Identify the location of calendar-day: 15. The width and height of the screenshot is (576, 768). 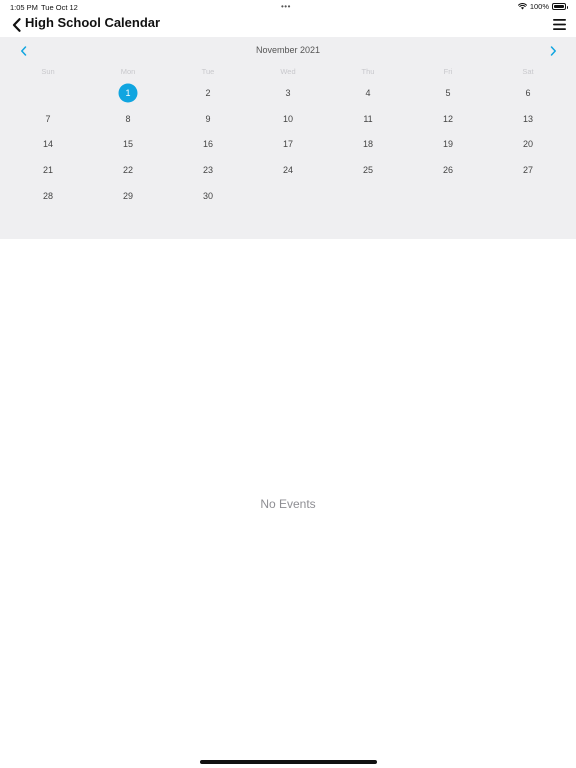
(128, 145).